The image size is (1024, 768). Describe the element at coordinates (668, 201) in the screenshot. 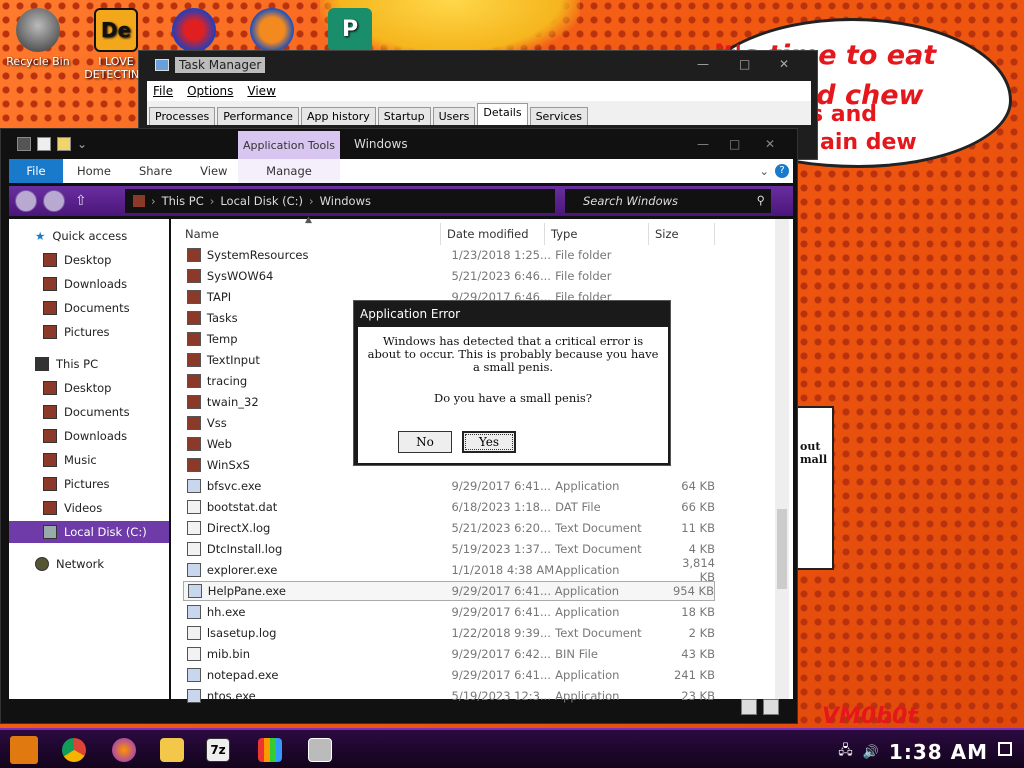

I see `search-input: Search Windows ⚲` at that location.